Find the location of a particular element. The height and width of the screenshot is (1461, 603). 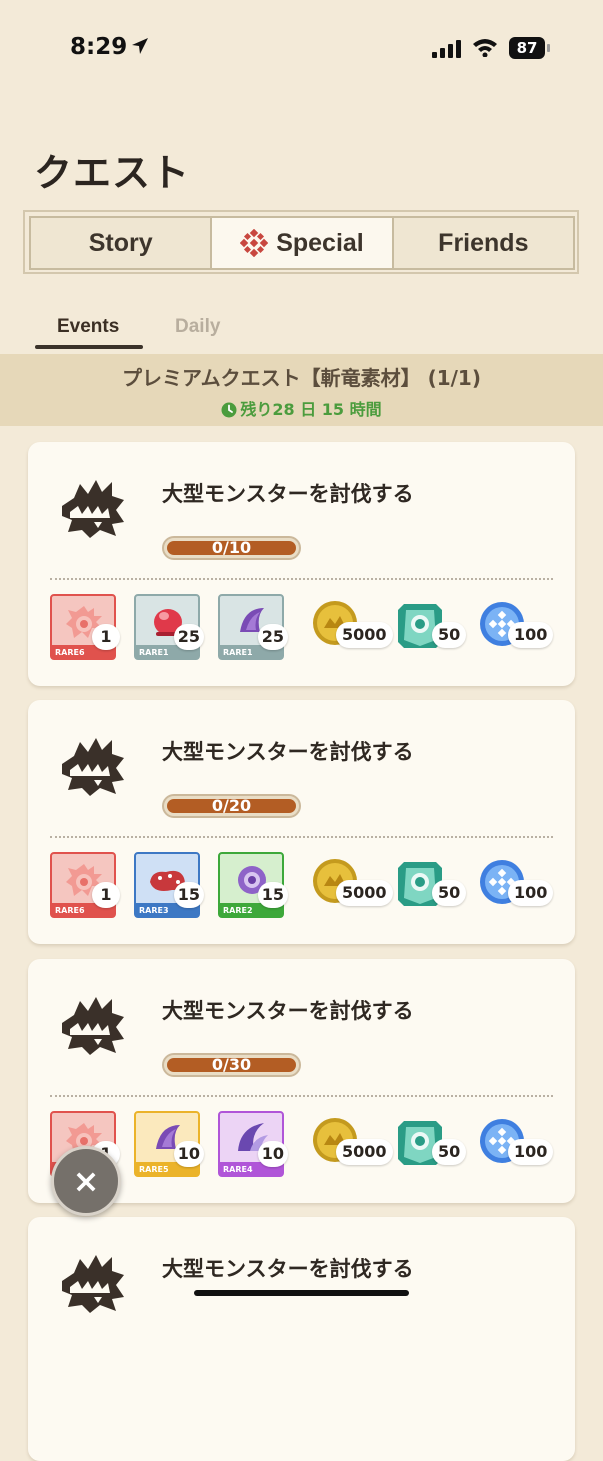

banner-time-text: 残り28 日 15 時間 is located at coordinates (311, 409).